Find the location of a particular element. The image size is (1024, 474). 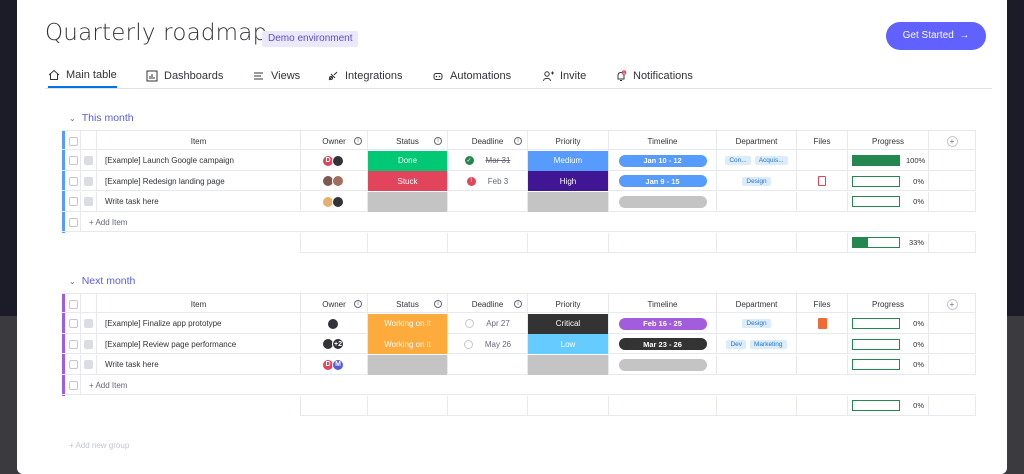

timeline-cell: Jan 10 - 12 is located at coordinates (663, 160).